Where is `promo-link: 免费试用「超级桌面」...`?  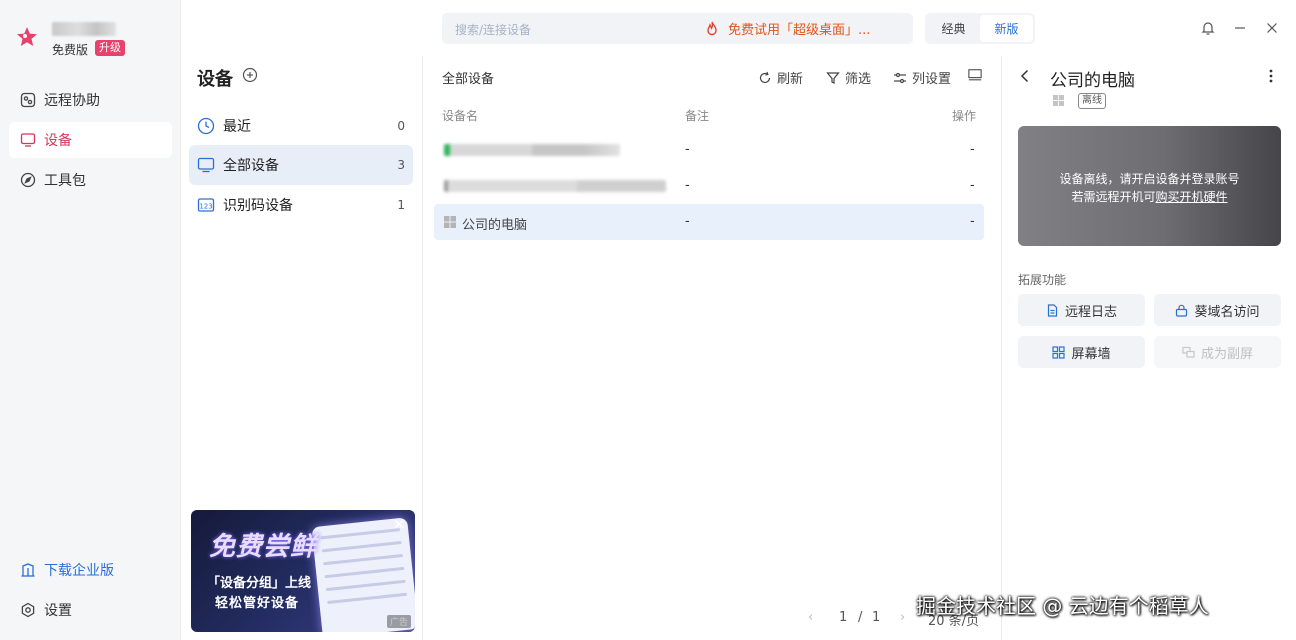
promo-link: 免费试用「超级桌面」... is located at coordinates (787, 28).